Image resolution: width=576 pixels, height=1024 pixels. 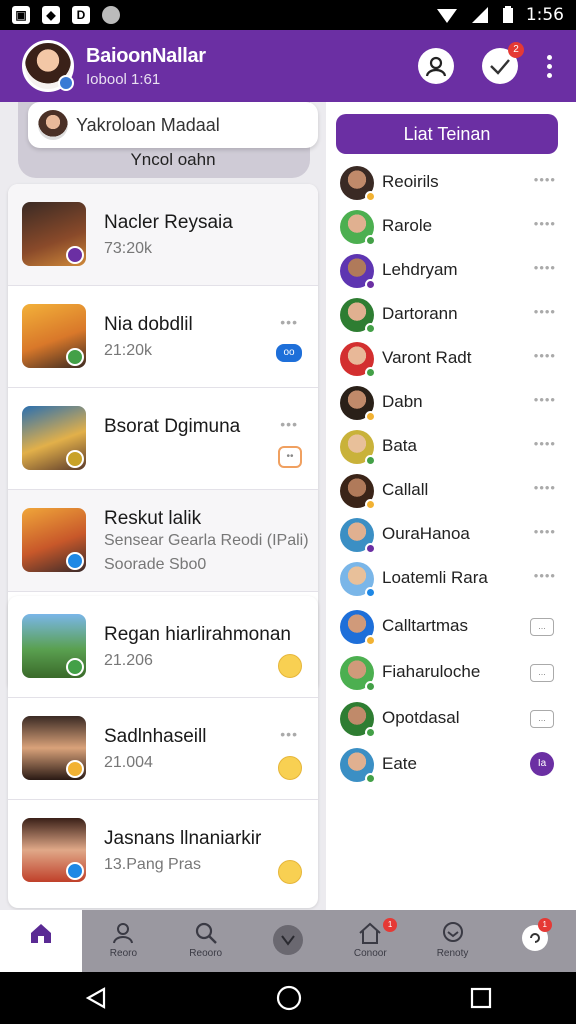 I want to click on friend-name: Opotdasal, so click(x=421, y=717).